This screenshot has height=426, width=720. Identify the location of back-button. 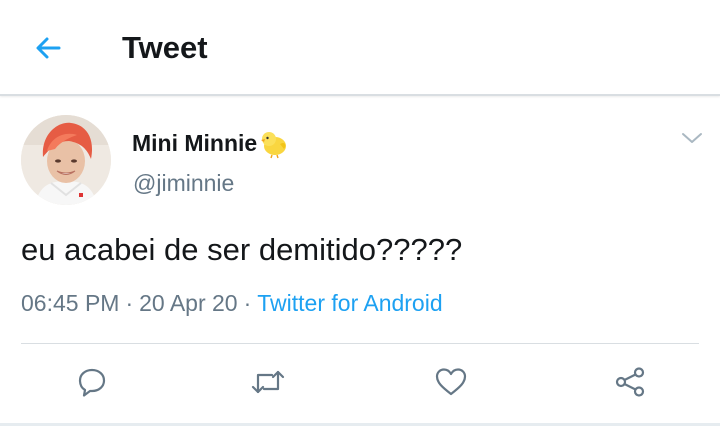
(48, 48).